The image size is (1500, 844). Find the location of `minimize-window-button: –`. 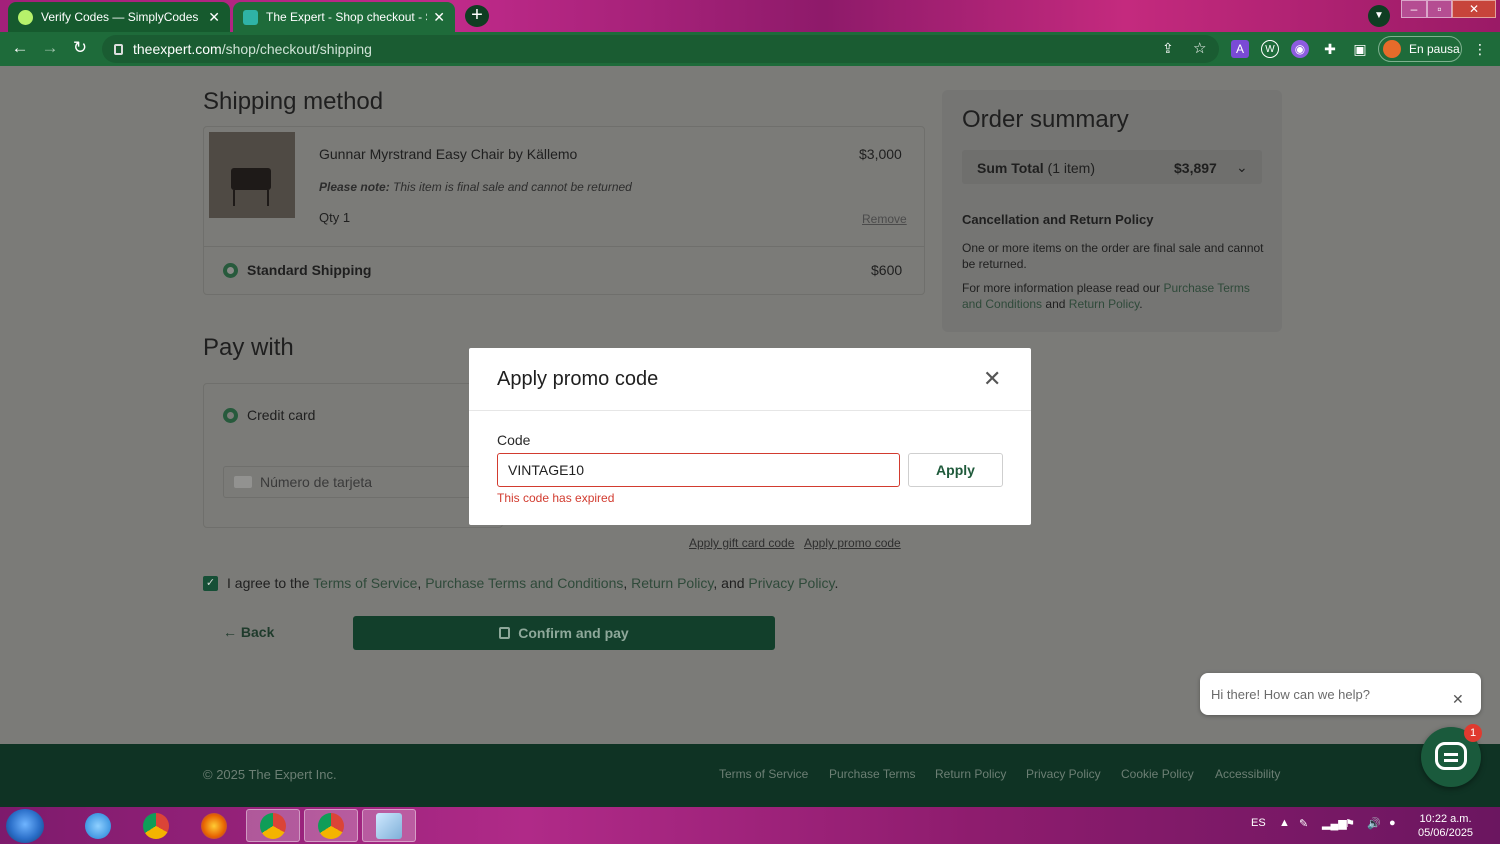

minimize-window-button: – is located at coordinates (1414, 9).